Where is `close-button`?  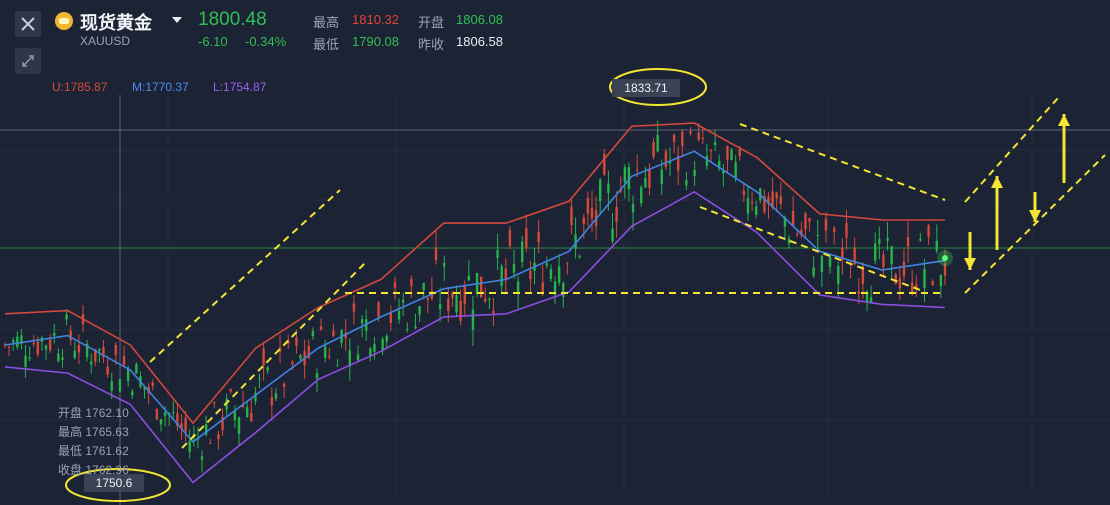
close-button is located at coordinates (28, 24).